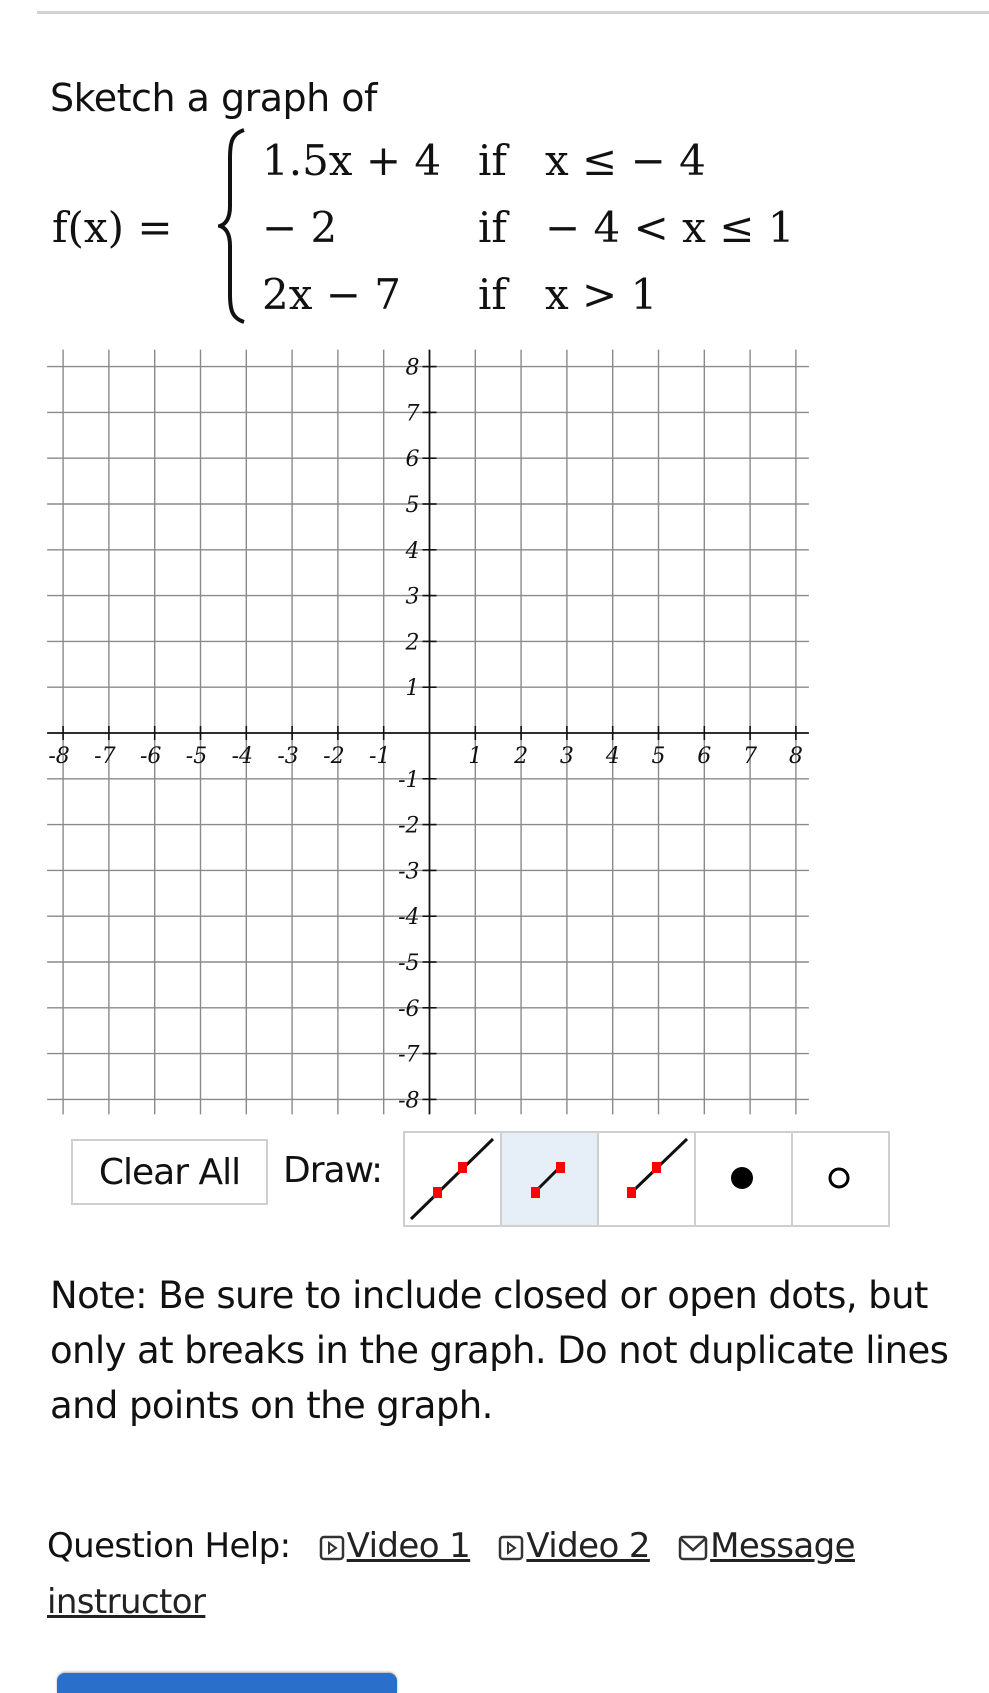 This screenshot has width=989, height=1693. What do you see at coordinates (408, 780) in the screenshot?
I see `y-tick-label: -1` at bounding box center [408, 780].